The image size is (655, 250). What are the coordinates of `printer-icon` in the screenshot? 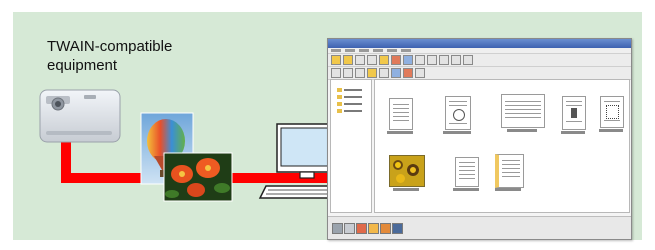 It's located at (349, 228).